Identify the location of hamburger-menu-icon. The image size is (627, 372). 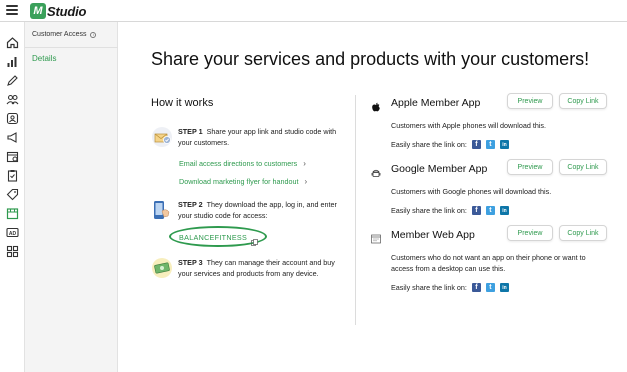
(12, 10).